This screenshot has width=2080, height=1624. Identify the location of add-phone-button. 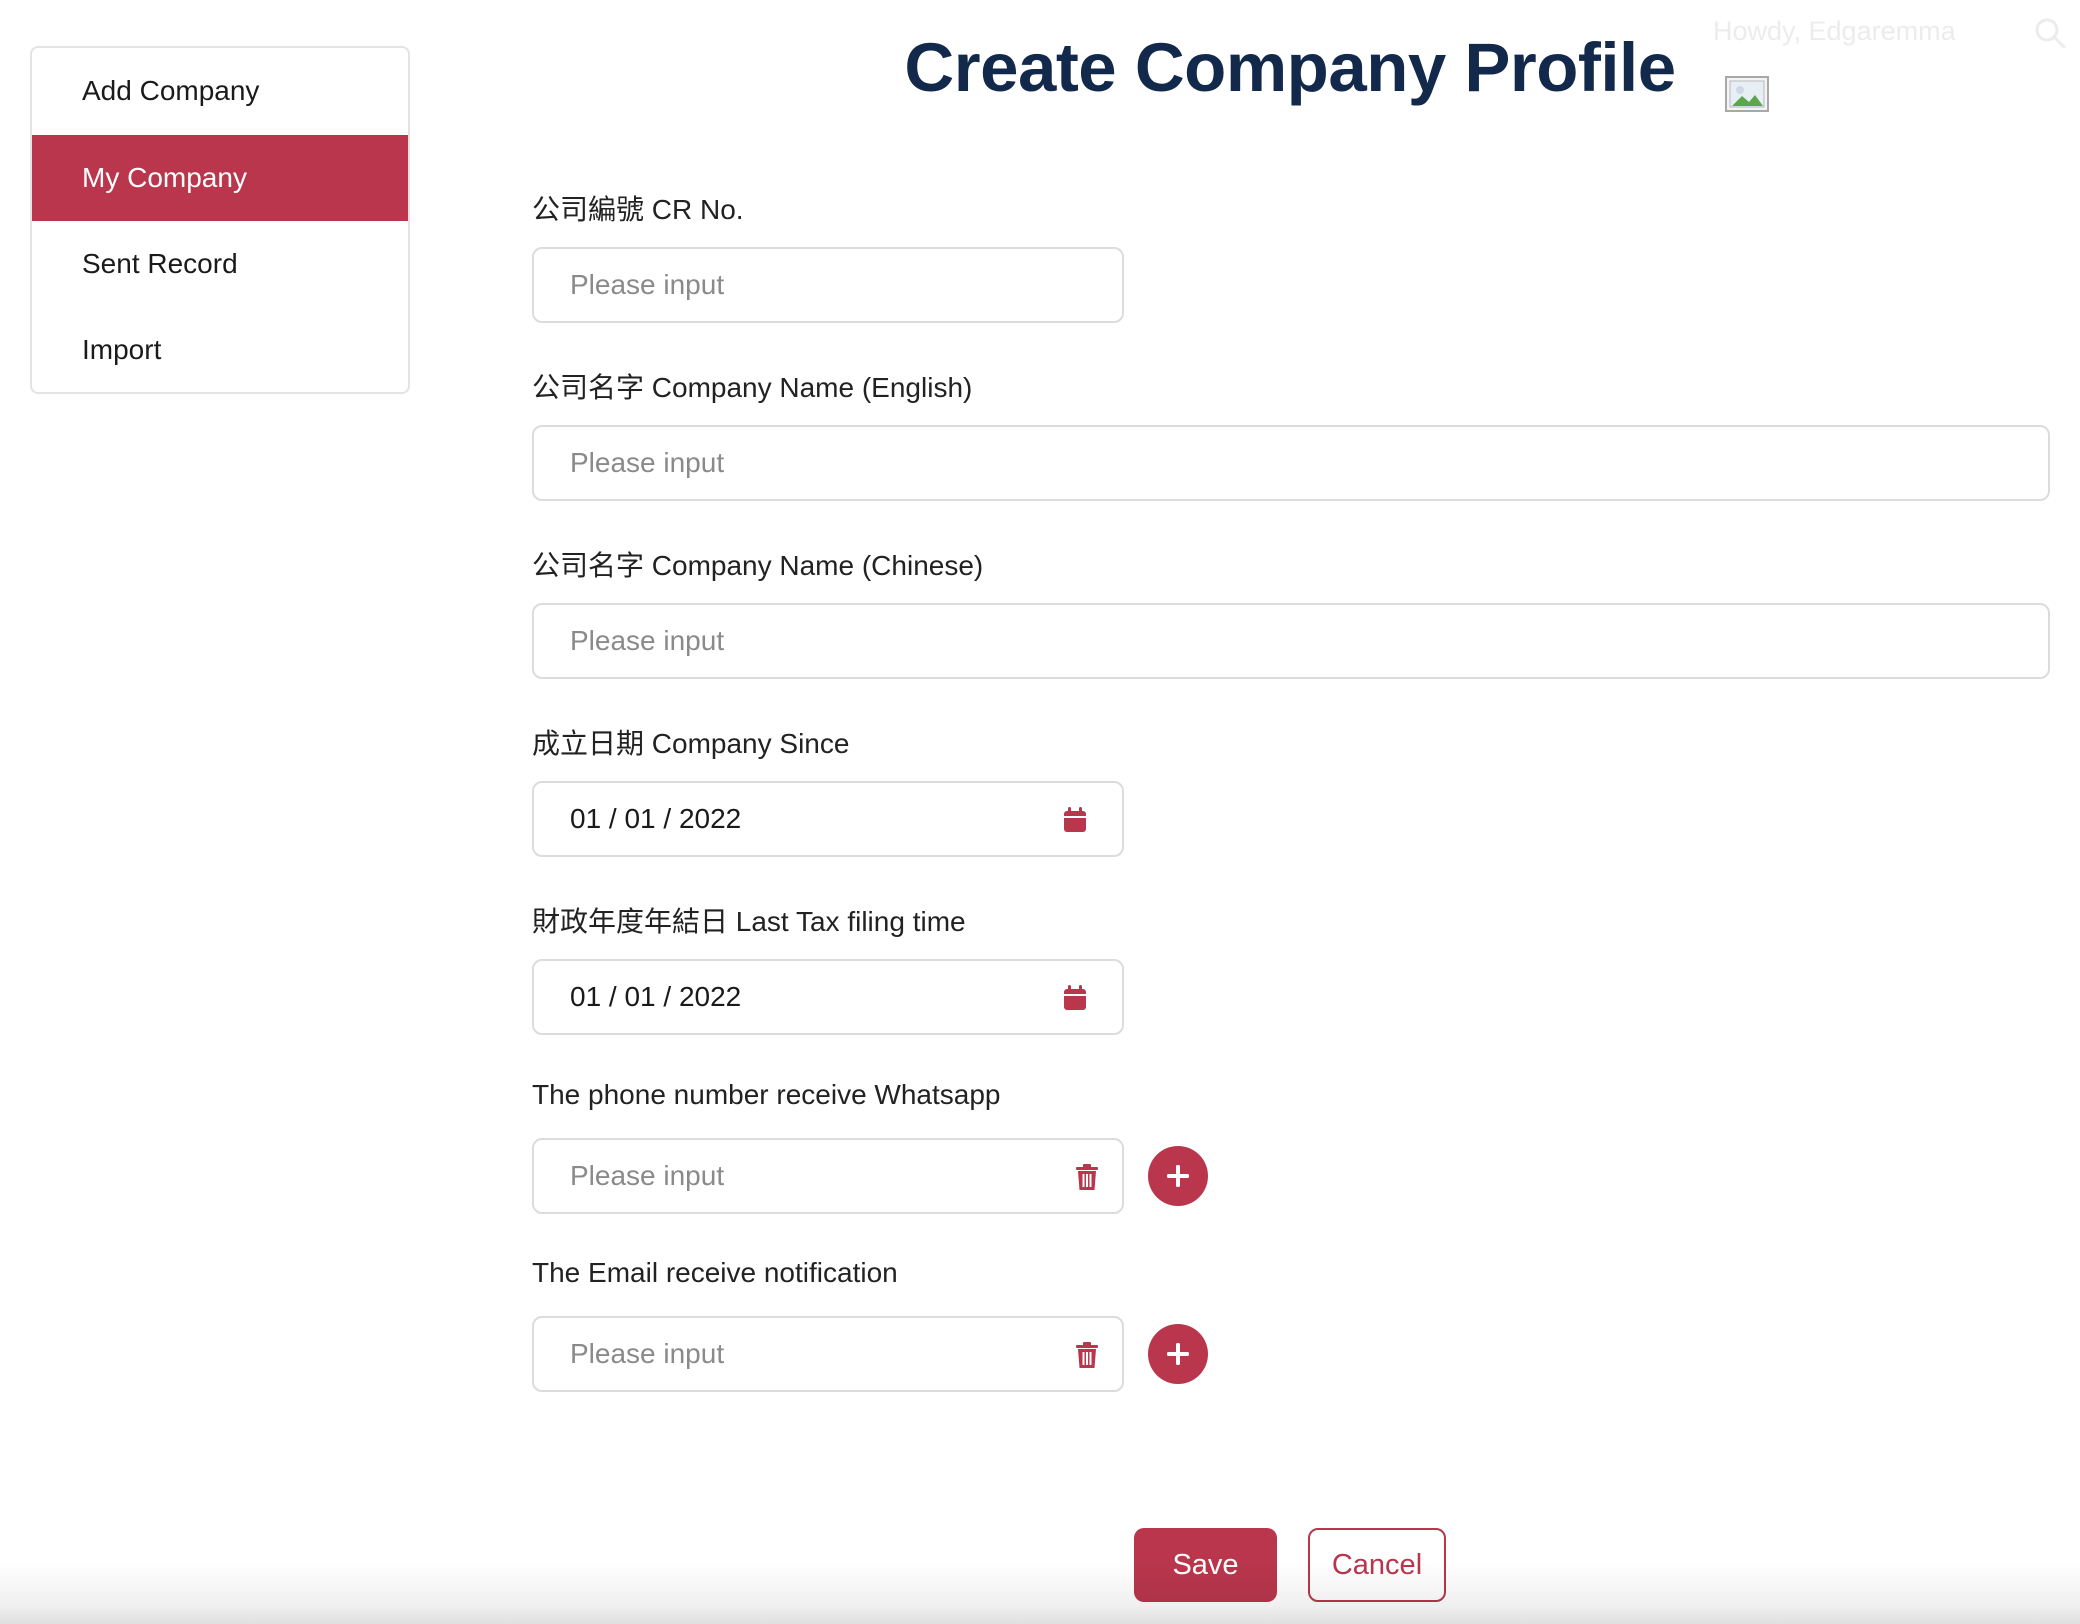
(1178, 1176).